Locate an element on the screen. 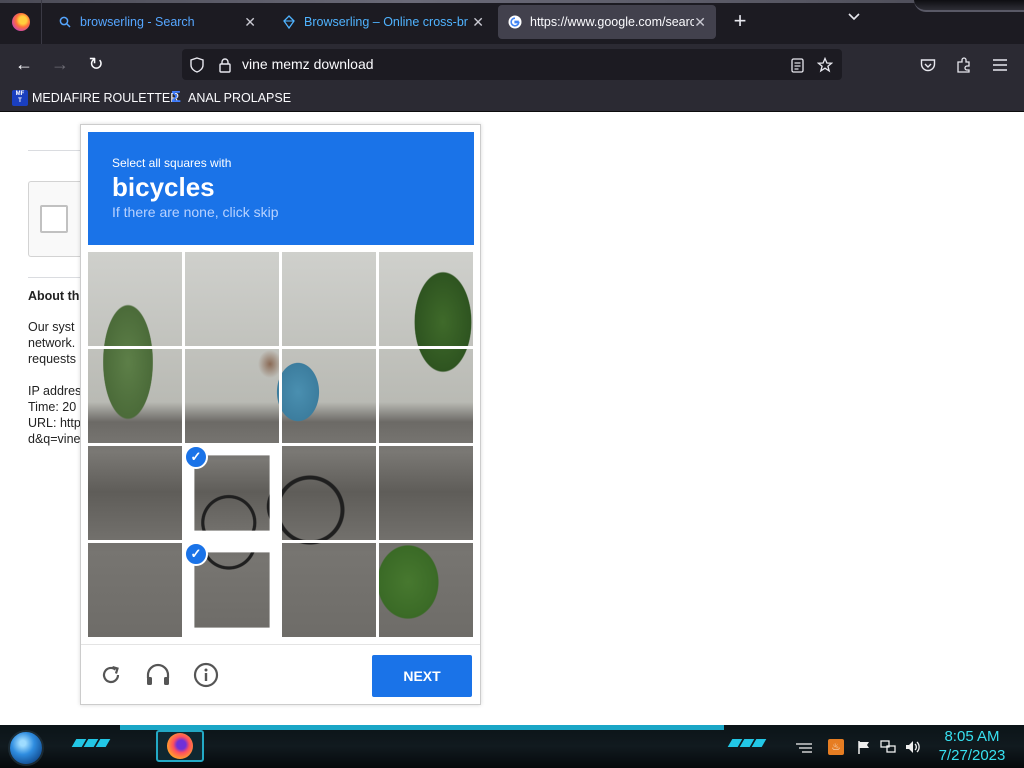  bookmark-label: MEDIAFIRE ROULETTER is located at coordinates (106, 98).